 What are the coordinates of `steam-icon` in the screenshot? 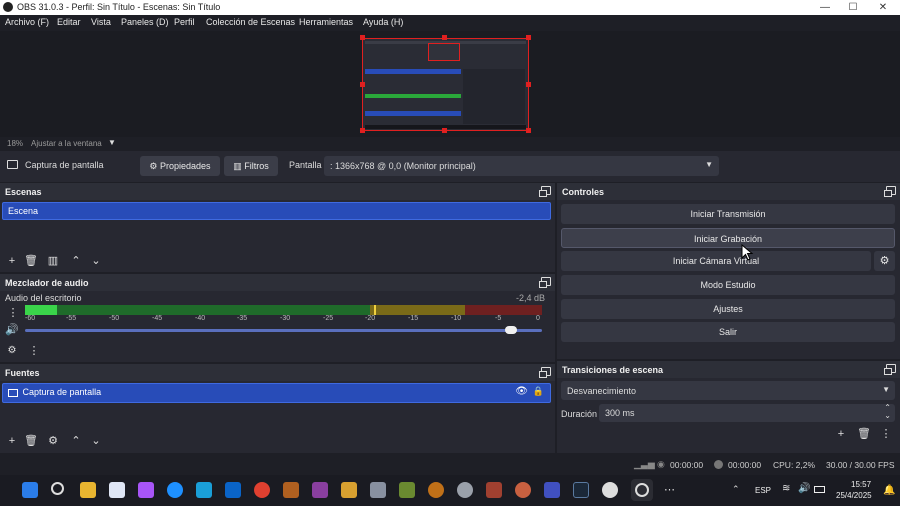 It's located at (581, 490).